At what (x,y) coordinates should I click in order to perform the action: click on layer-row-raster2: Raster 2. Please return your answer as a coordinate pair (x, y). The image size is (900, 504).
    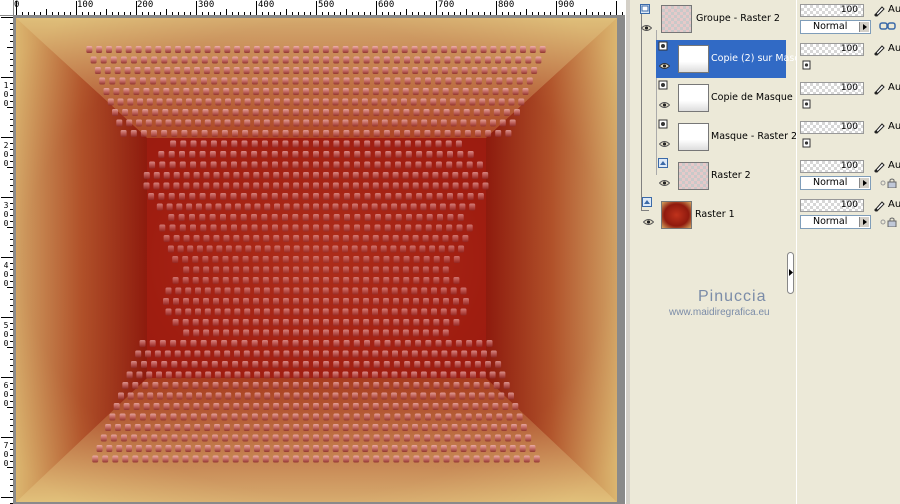
    Looking at the image, I should click on (721, 176).